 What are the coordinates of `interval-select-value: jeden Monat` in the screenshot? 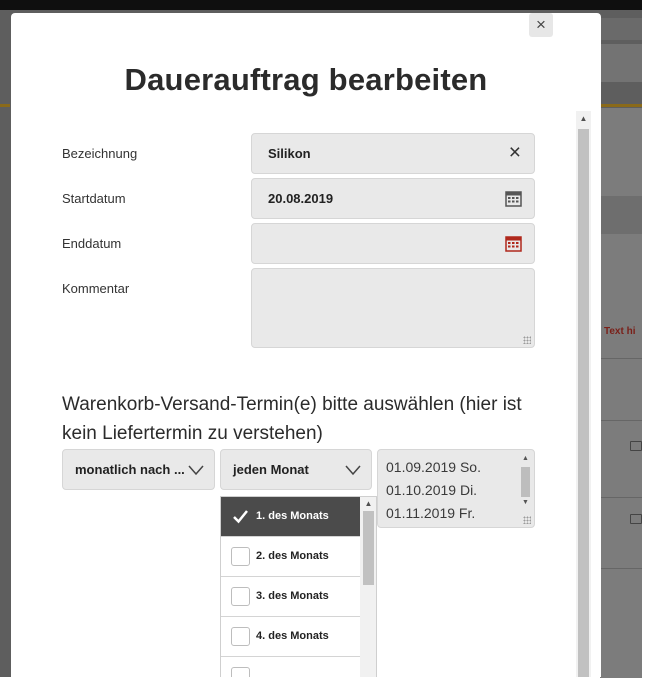 It's located at (271, 469).